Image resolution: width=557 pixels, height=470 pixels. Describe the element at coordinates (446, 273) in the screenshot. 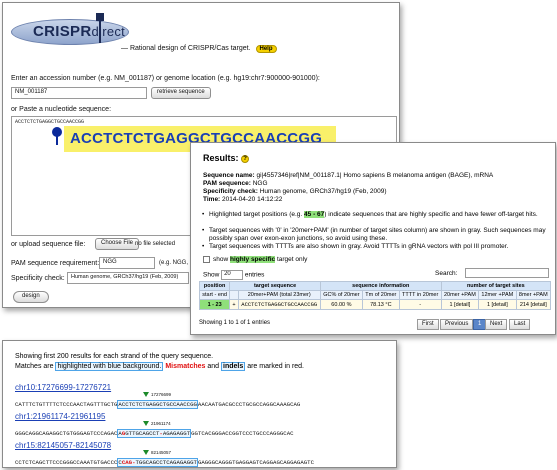

I see `search-label: Search:` at that location.